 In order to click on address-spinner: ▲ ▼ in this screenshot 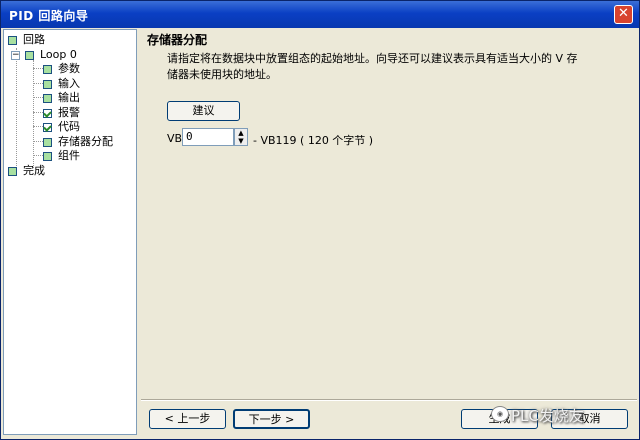, I will do `click(241, 137)`.